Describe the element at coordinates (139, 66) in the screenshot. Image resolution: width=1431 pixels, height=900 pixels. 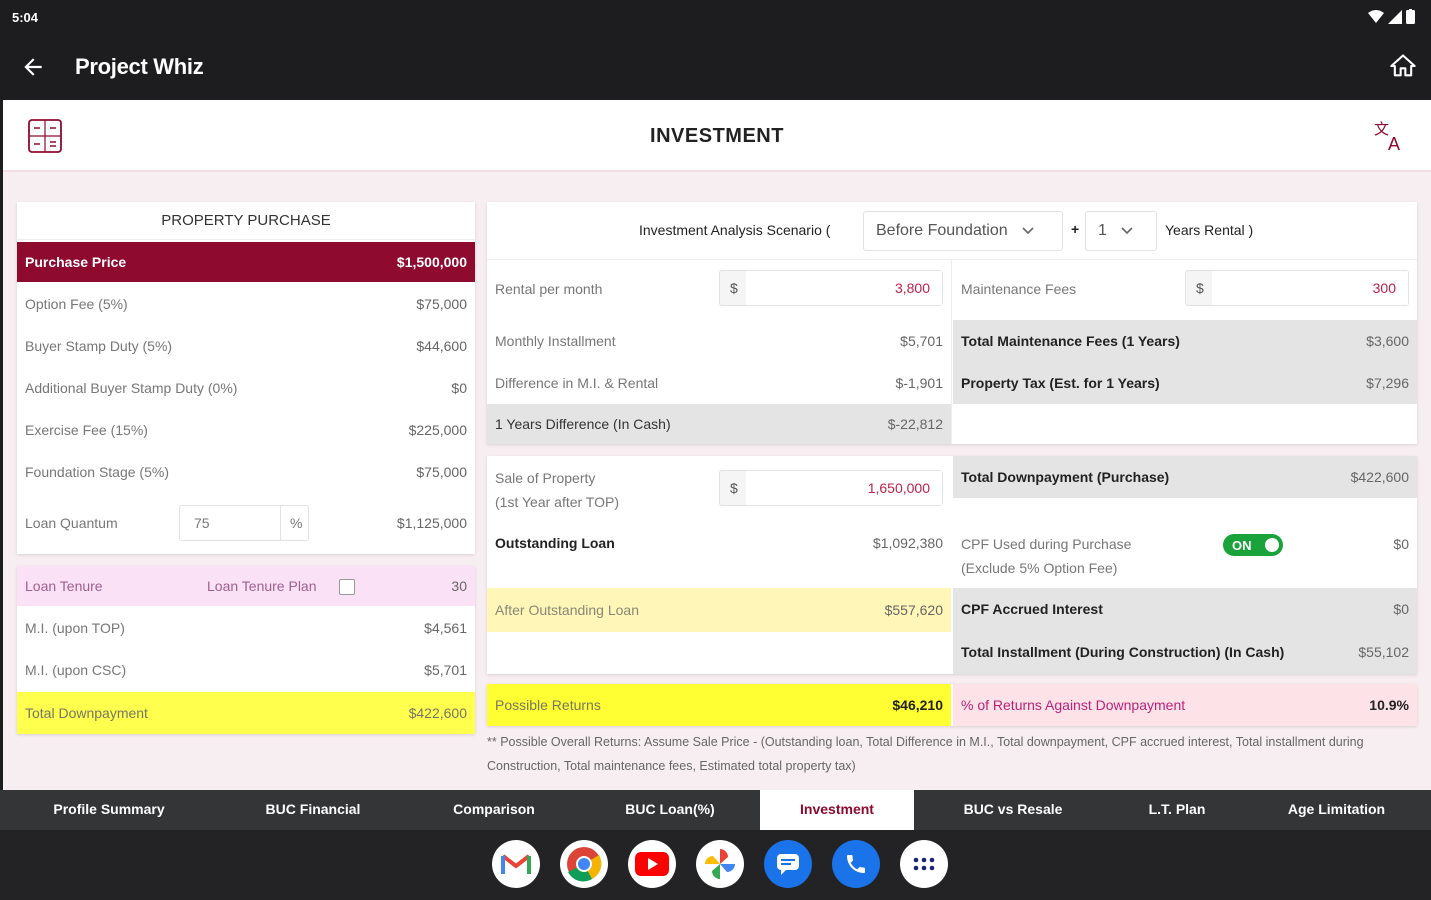
I see `app-title: Project Whiz` at that location.